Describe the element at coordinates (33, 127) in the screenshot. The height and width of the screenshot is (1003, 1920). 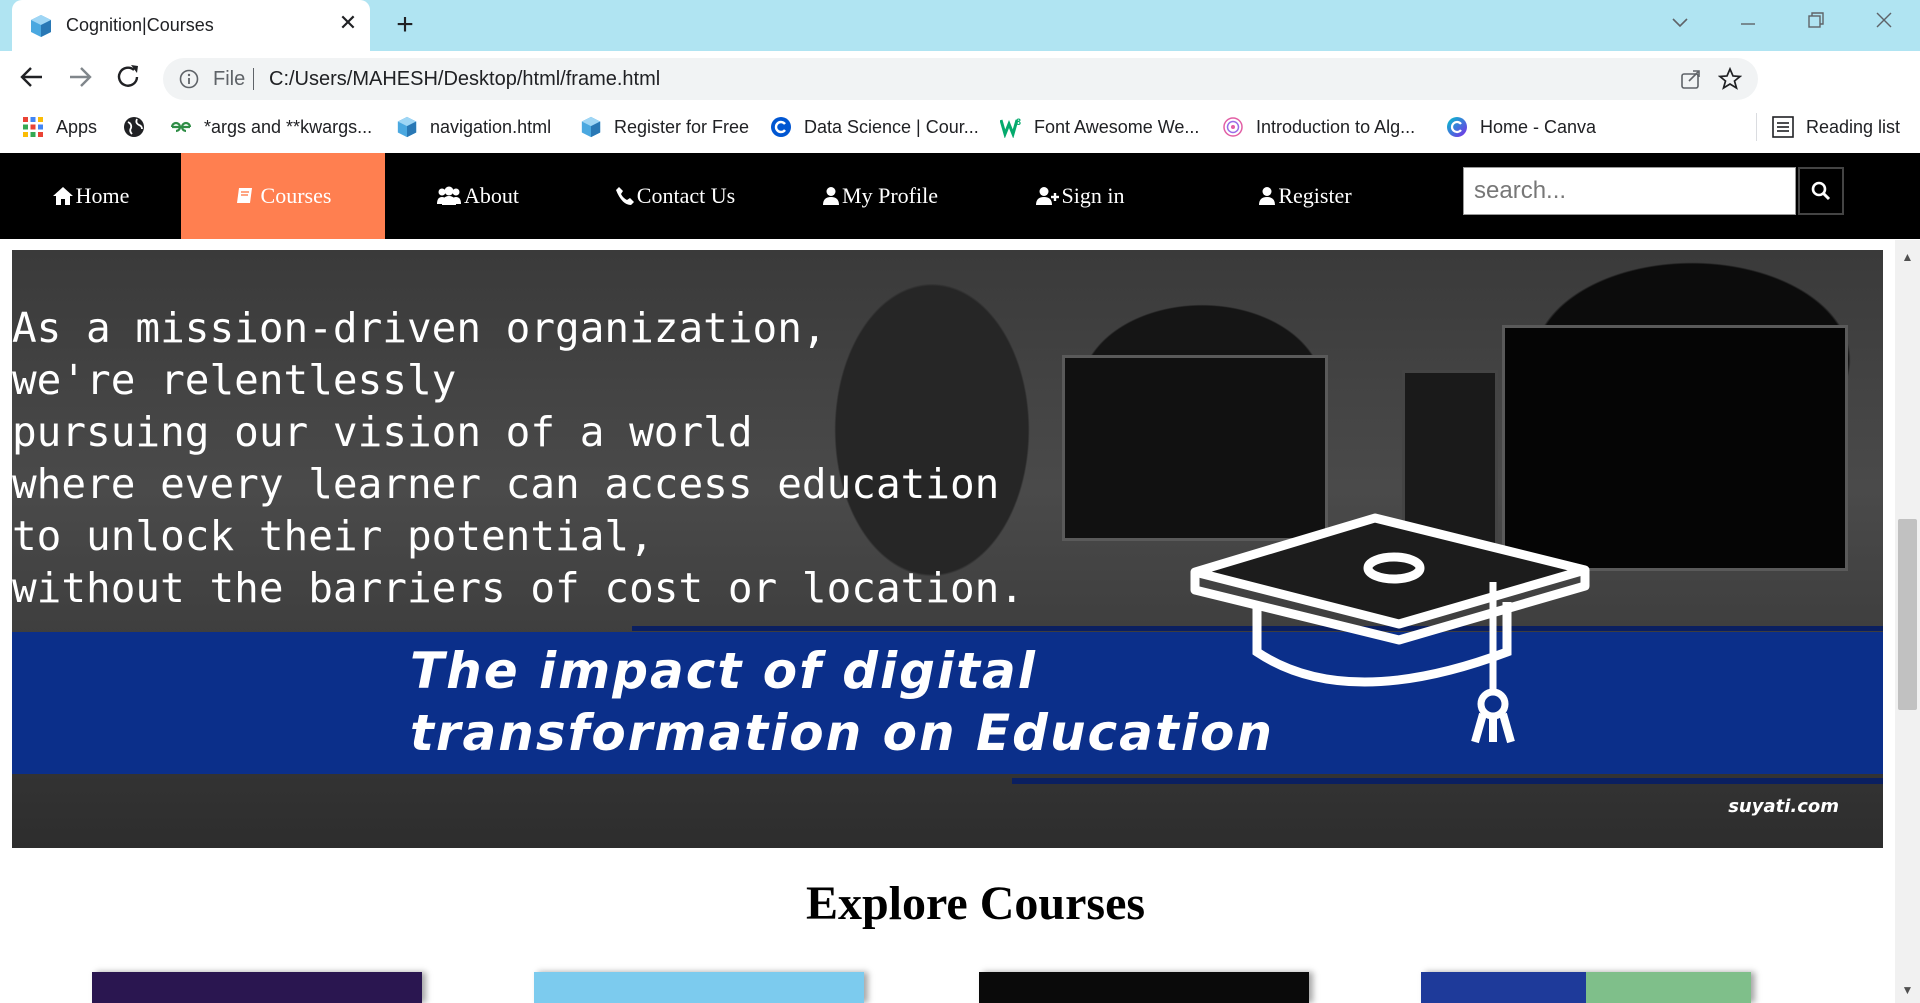
I see `apps-grid-icon` at that location.